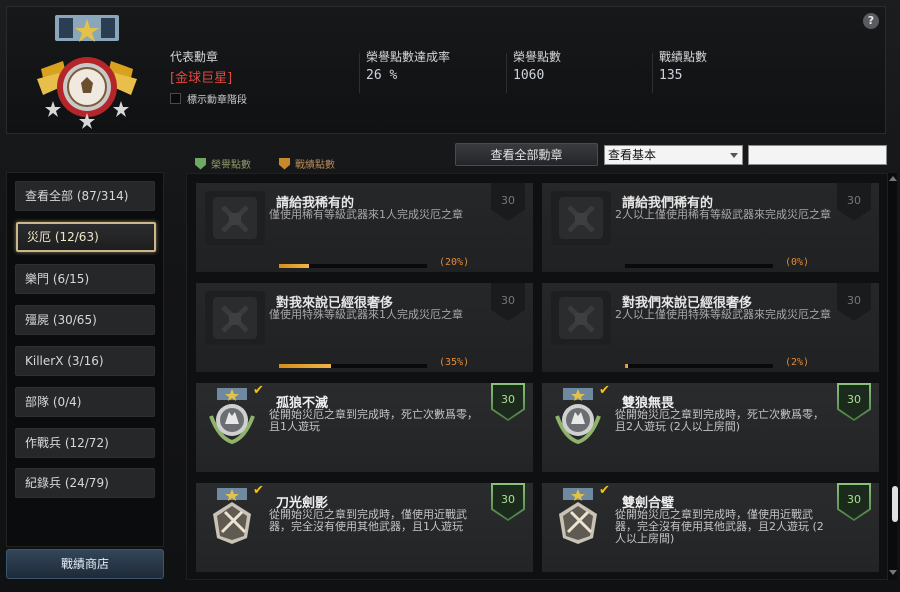  I want to click on legend-honor: 榮譽點數, so click(223, 163).